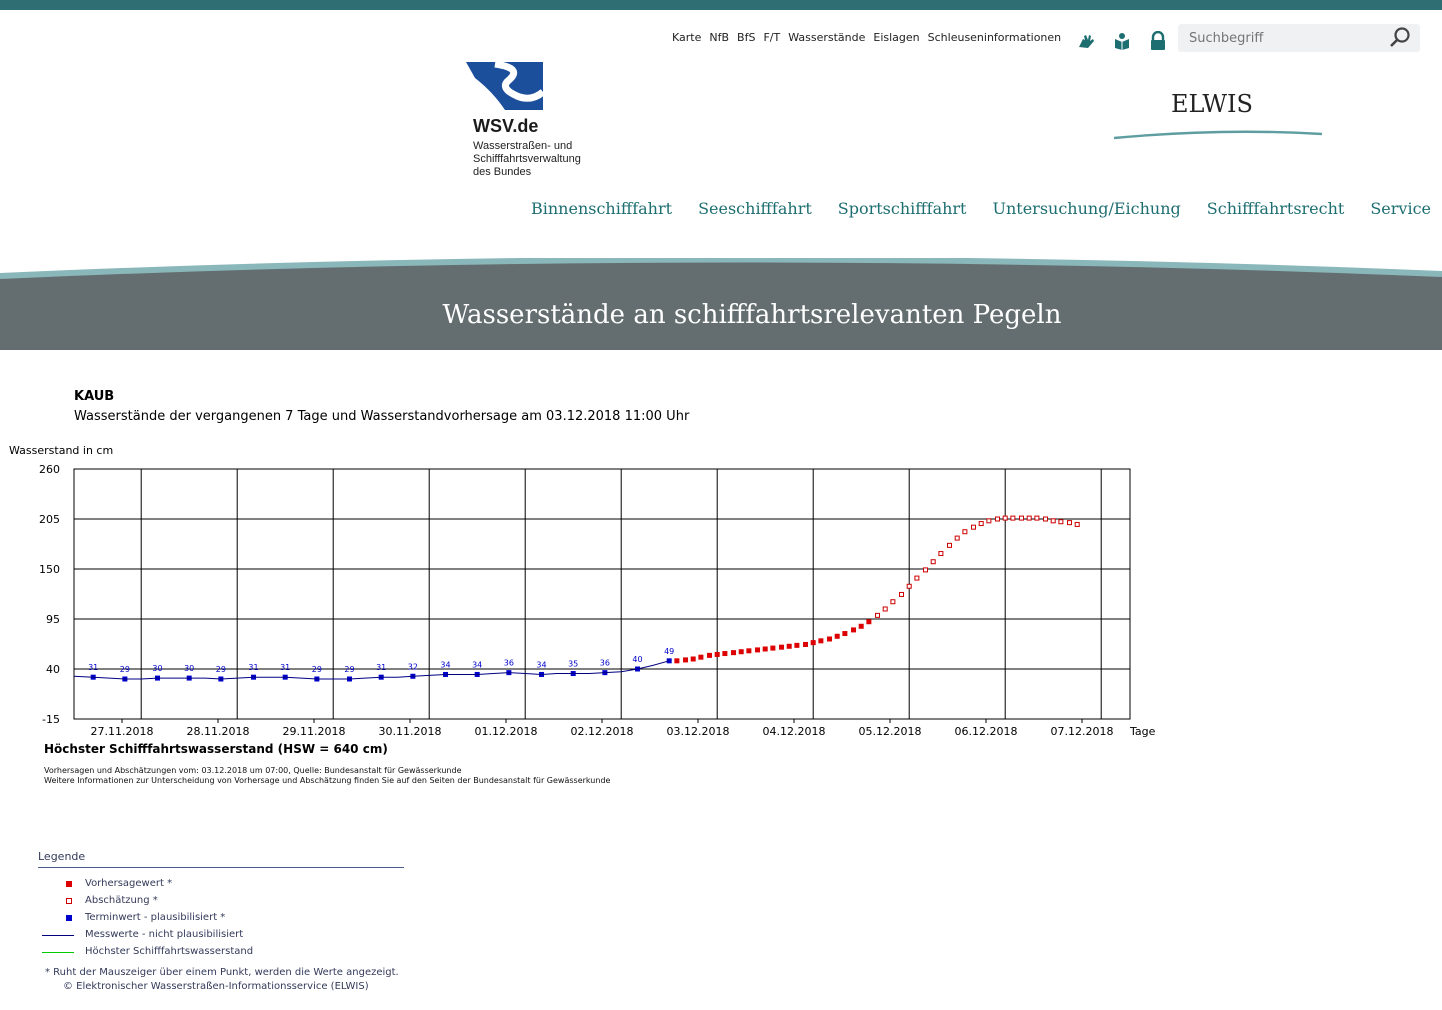  I want to click on nav-schifffahrtsrecht: Schifffahrtsrecht, so click(1276, 208).